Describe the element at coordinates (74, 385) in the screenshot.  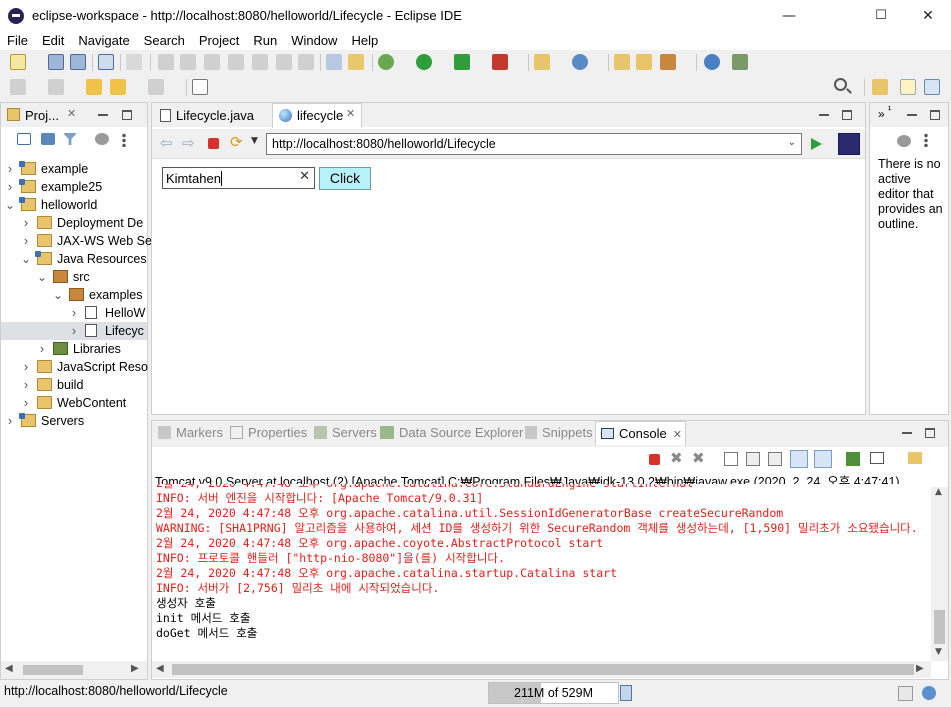
I see `tree-item: › build` at that location.